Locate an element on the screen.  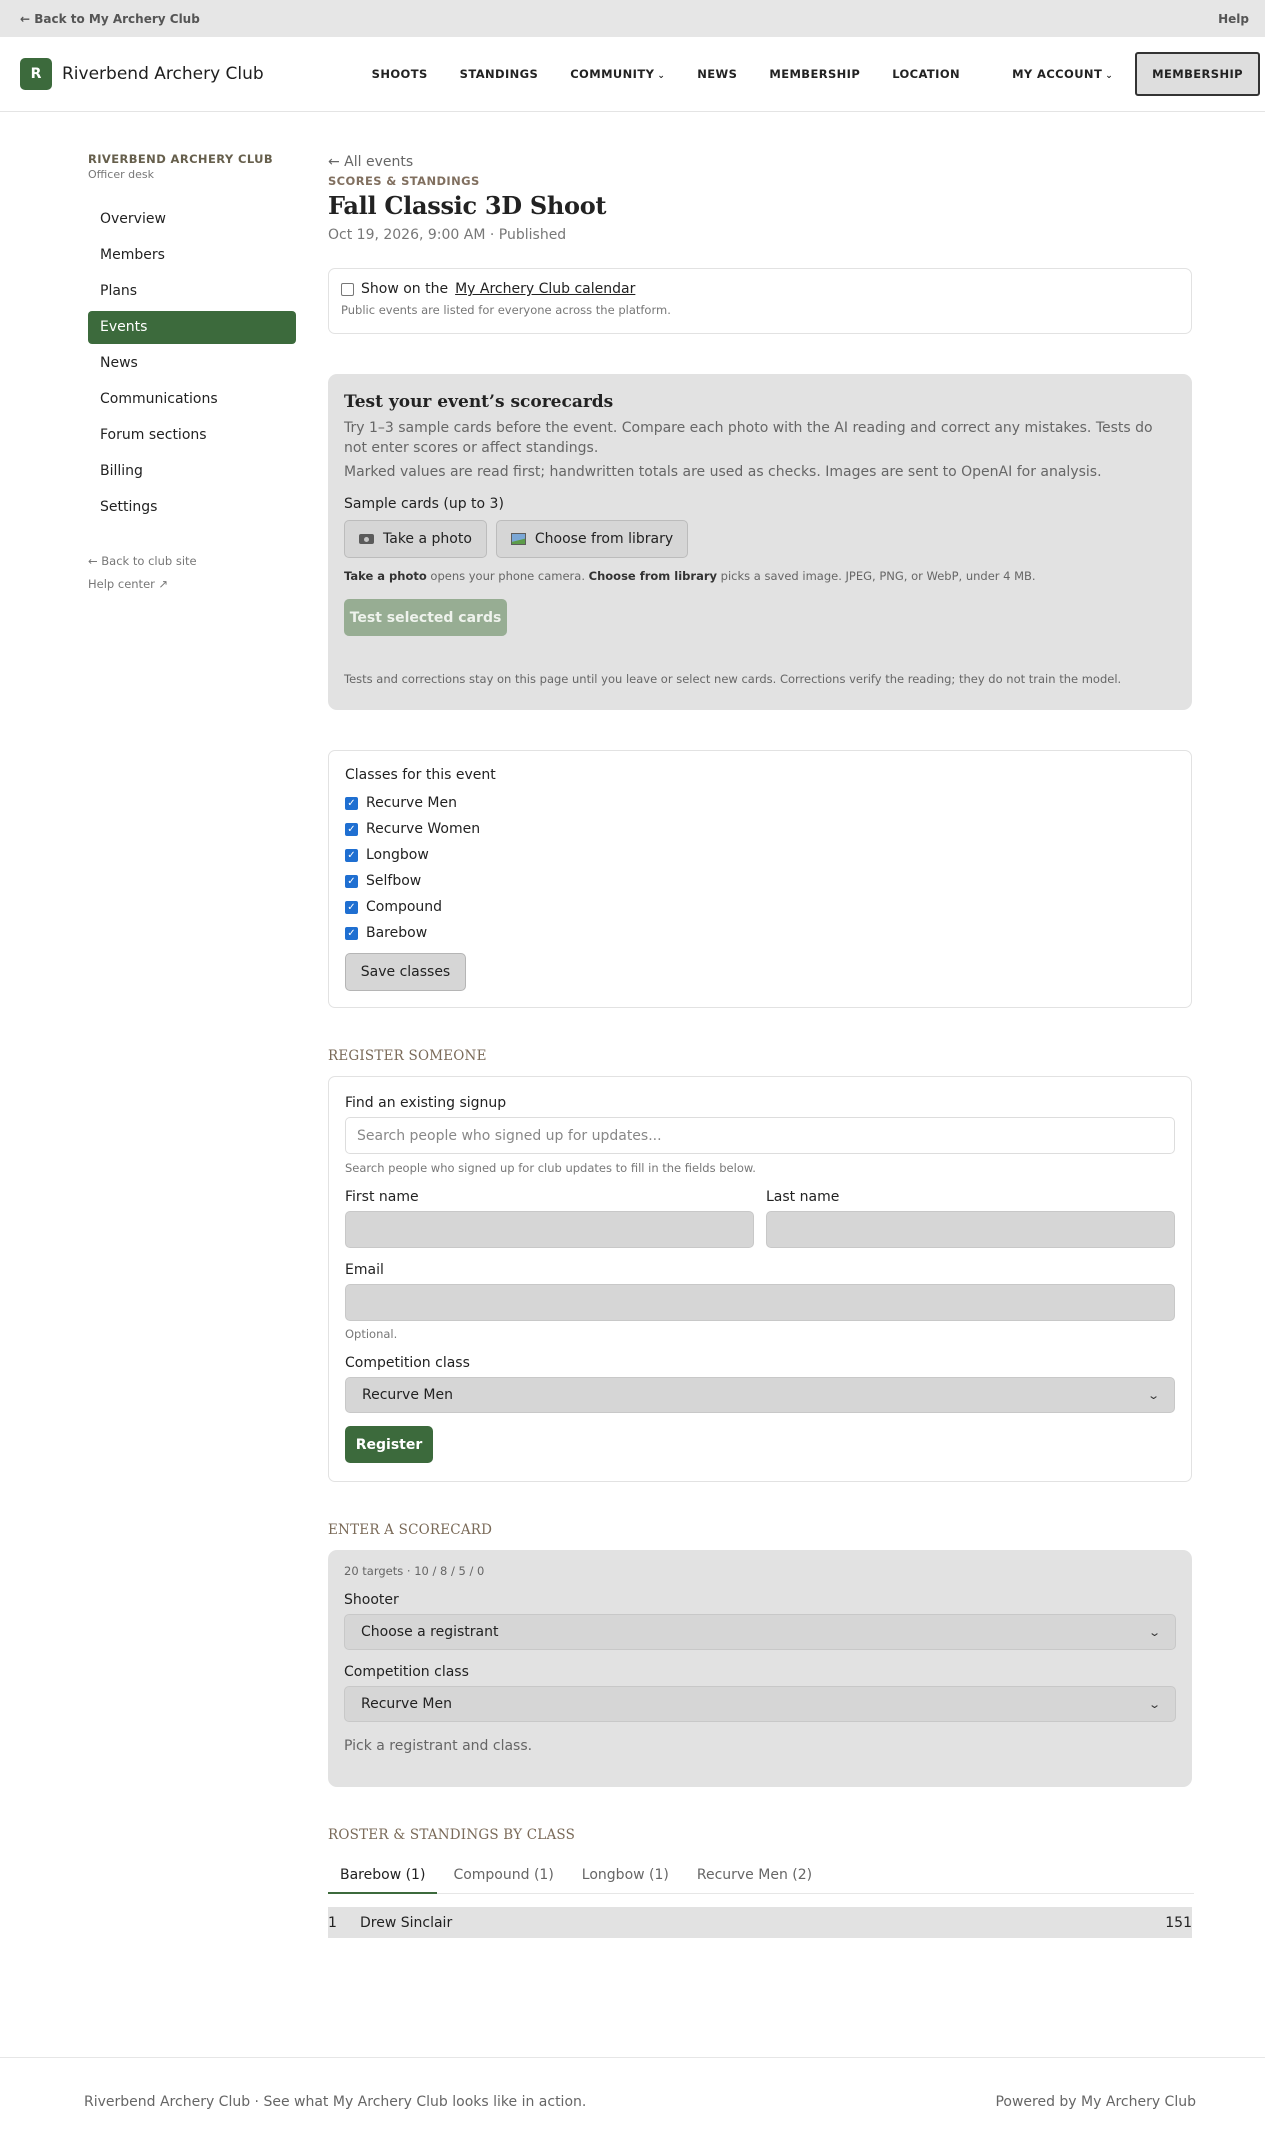
club-logo: R is located at coordinates (36, 74).